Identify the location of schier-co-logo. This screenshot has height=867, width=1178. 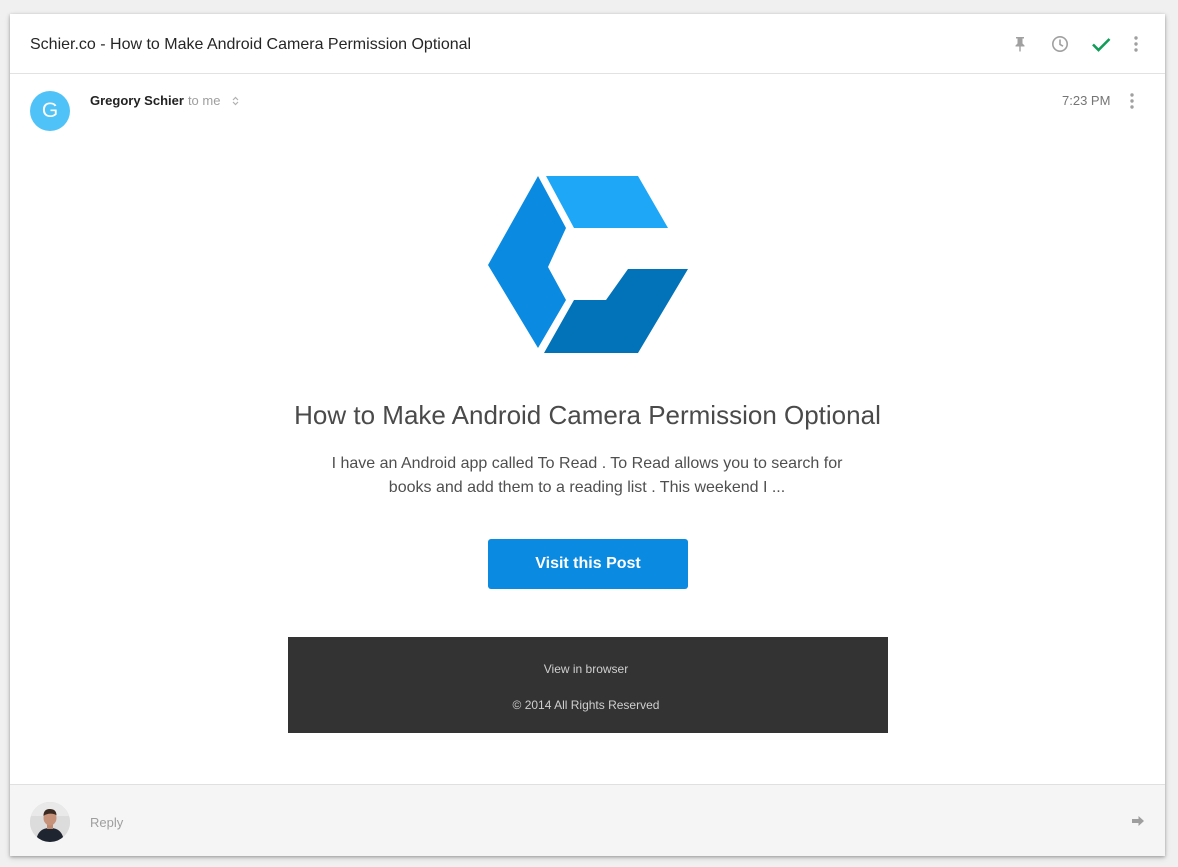
(588, 265).